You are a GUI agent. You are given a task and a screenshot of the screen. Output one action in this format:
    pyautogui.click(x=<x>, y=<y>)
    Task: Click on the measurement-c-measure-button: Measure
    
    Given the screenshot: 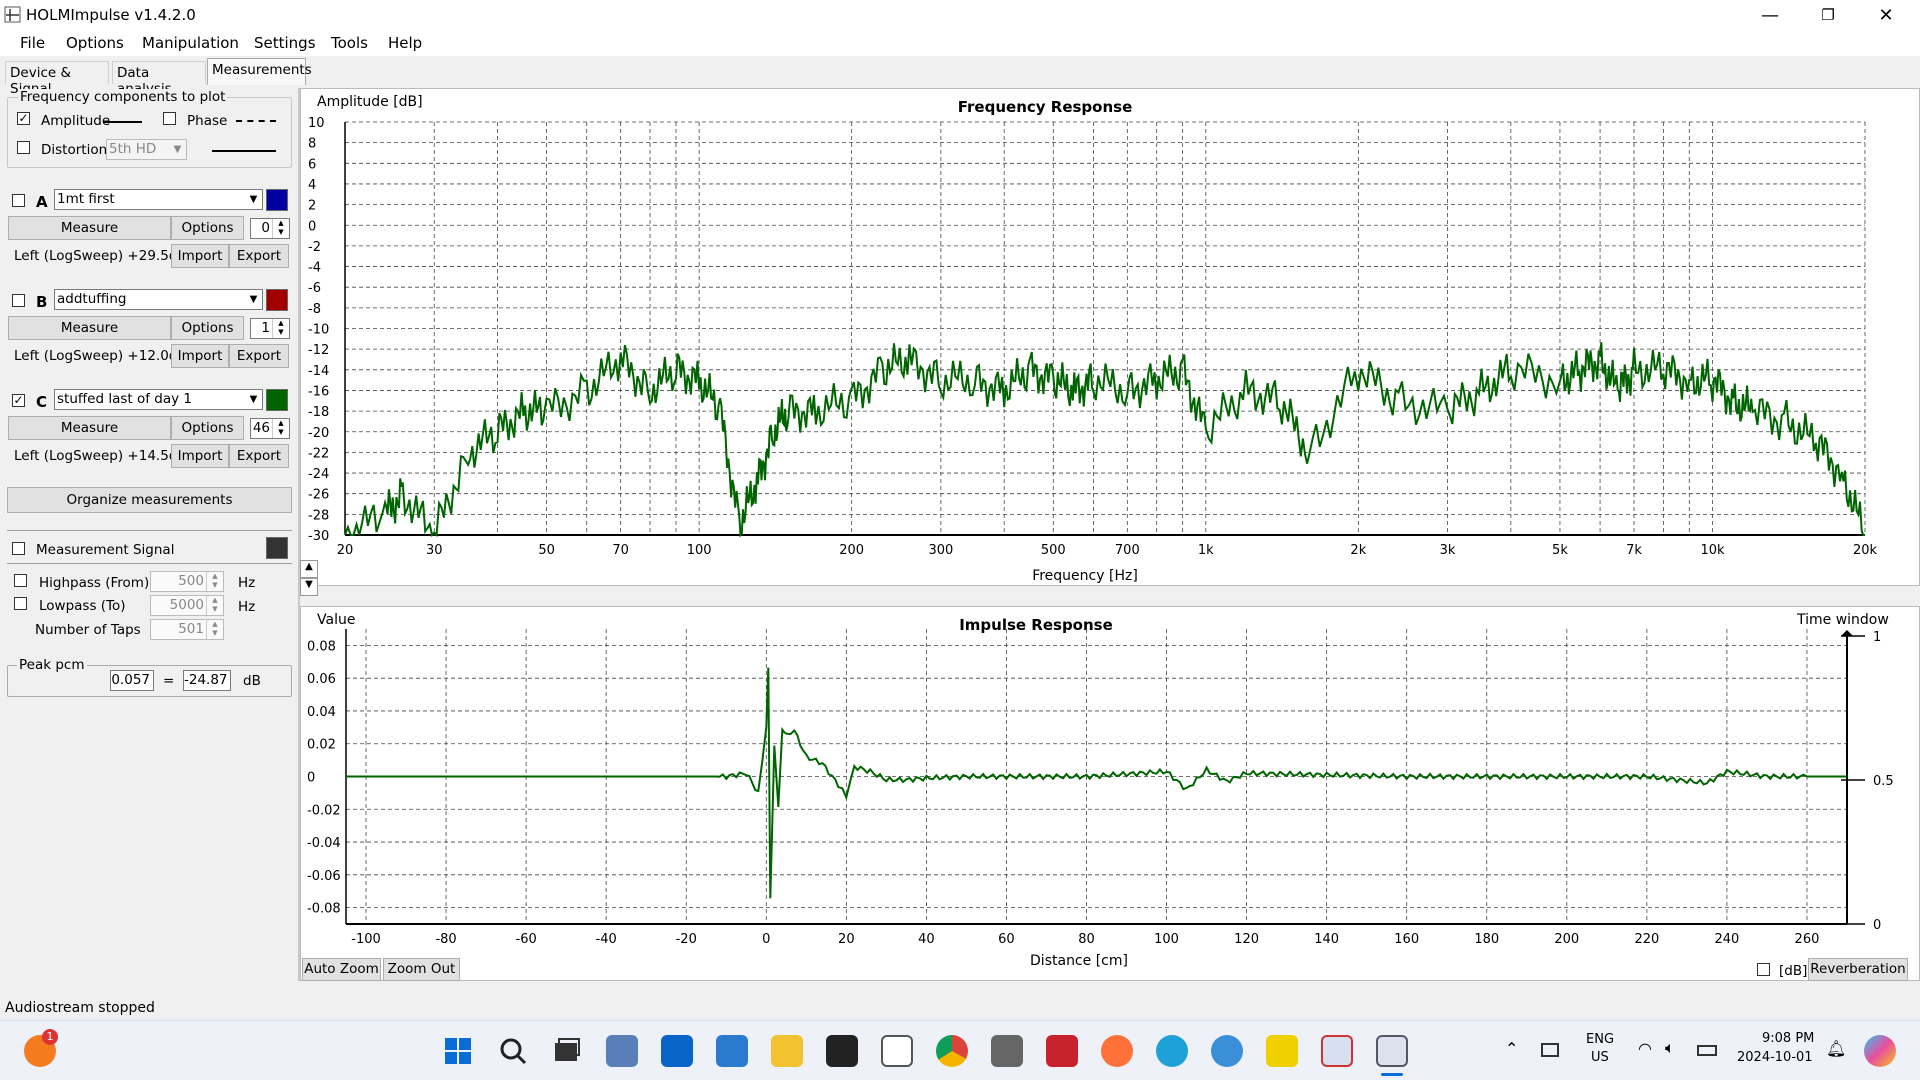 What is the action you would take?
    pyautogui.click(x=89, y=428)
    